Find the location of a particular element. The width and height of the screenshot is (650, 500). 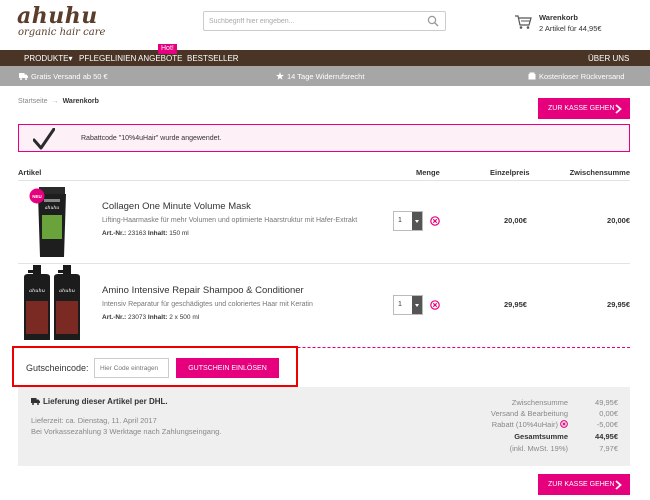

unit-price: 20,00€ is located at coordinates (515, 220).